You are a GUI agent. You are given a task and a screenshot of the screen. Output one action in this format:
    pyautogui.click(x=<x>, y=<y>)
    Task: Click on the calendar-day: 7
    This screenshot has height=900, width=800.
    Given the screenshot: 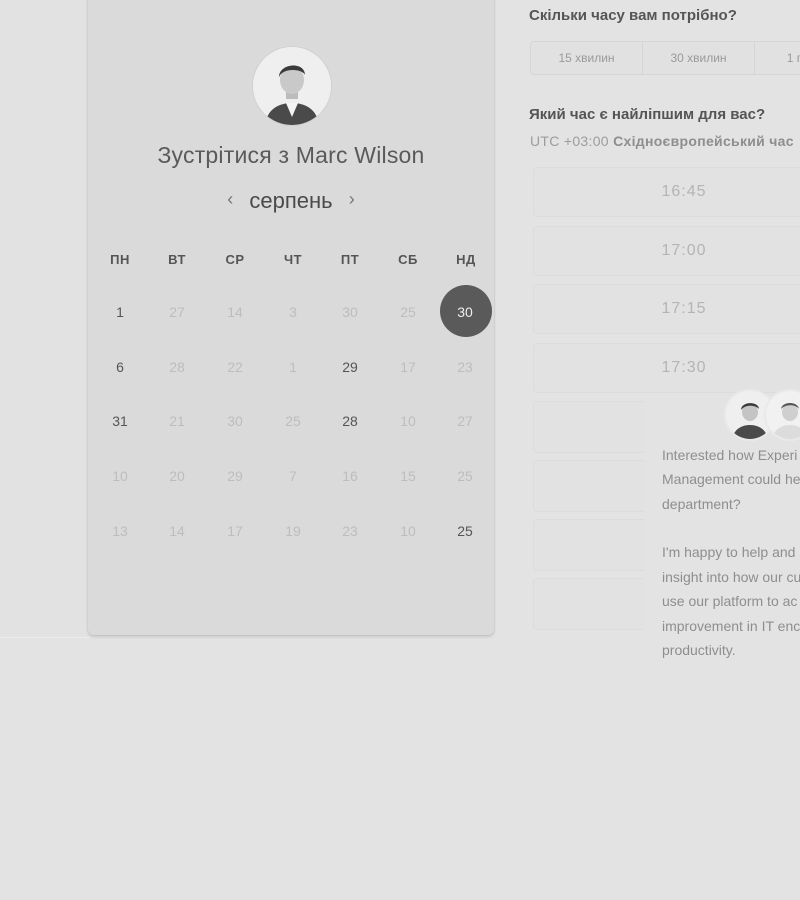 What is the action you would take?
    pyautogui.click(x=293, y=476)
    